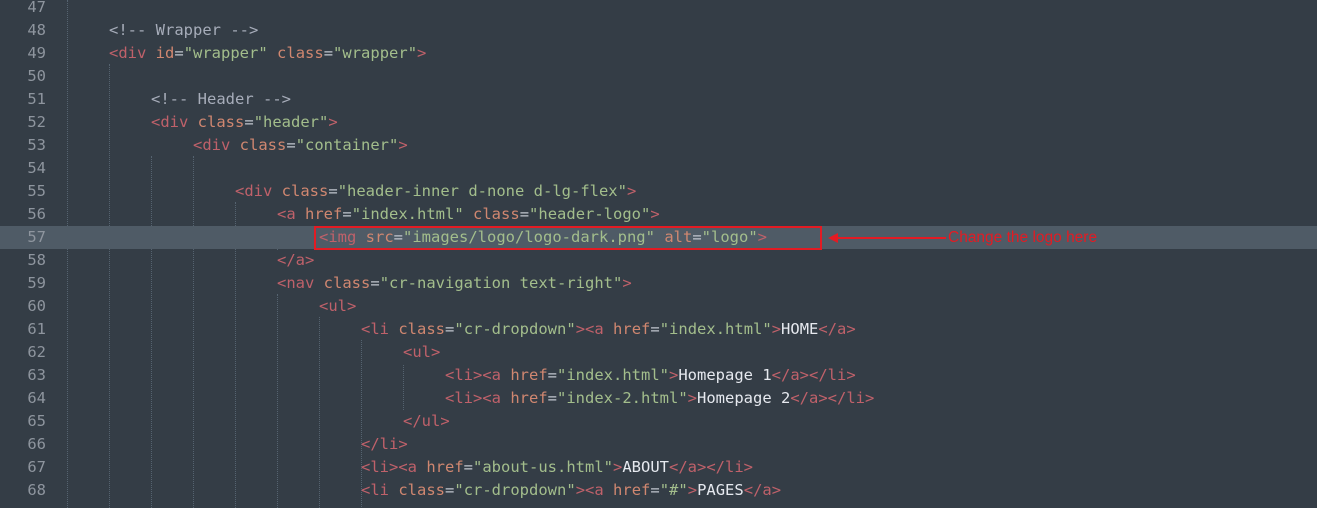 Image resolution: width=1317 pixels, height=508 pixels. Describe the element at coordinates (36, 76) in the screenshot. I see `line-number: 50` at that location.